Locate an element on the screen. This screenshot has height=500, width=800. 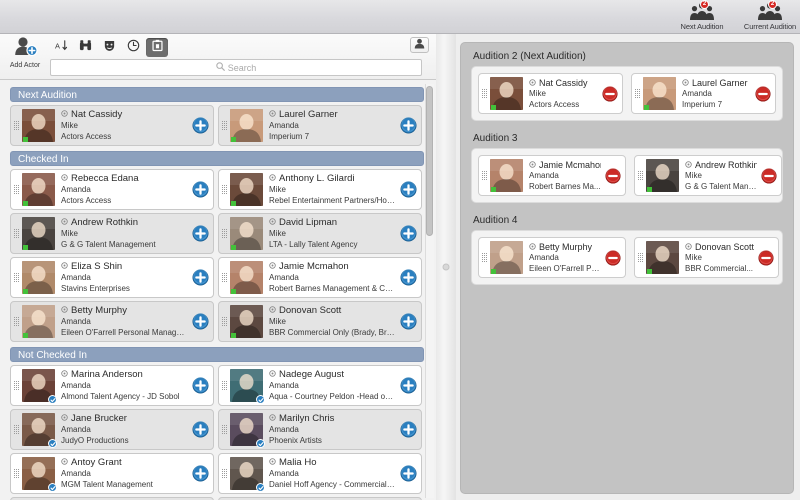
view-mode-sort-button: A is located at coordinates (61, 47).